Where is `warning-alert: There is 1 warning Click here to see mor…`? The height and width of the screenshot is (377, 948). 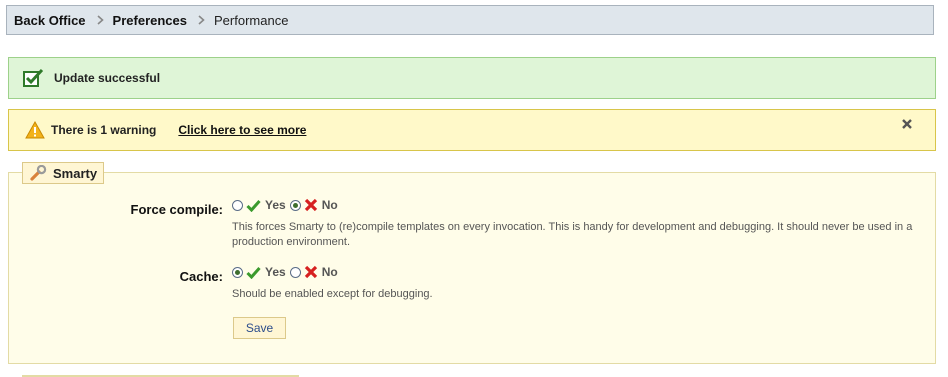
warning-alert: There is 1 warning Click here to see mor… is located at coordinates (472, 130).